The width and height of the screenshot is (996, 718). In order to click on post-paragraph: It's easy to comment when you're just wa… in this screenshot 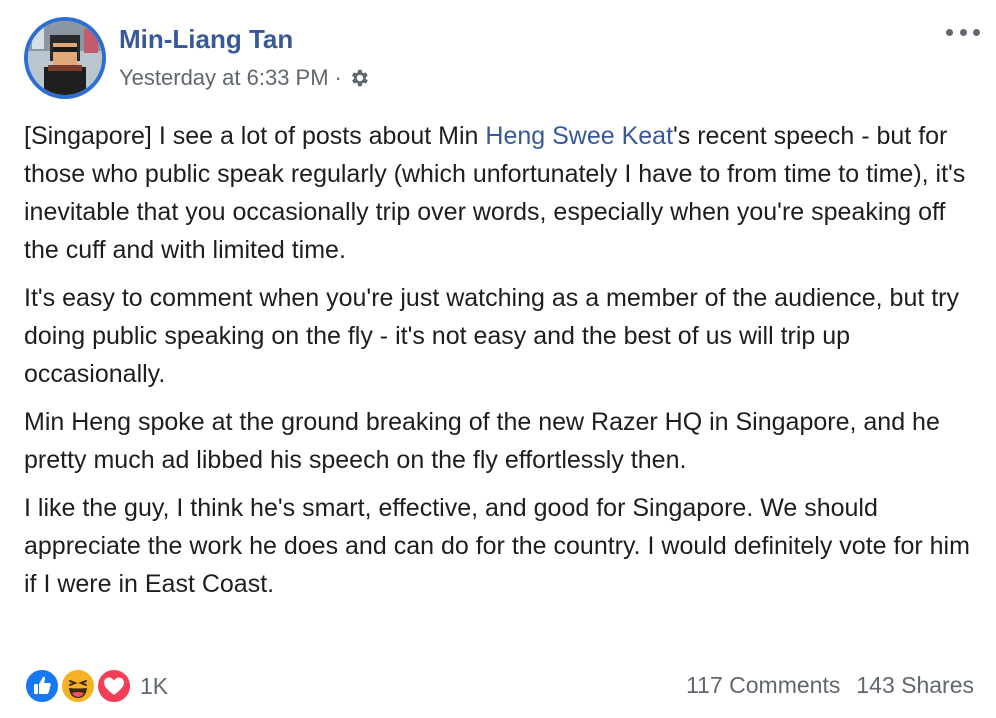, I will do `click(492, 336)`.